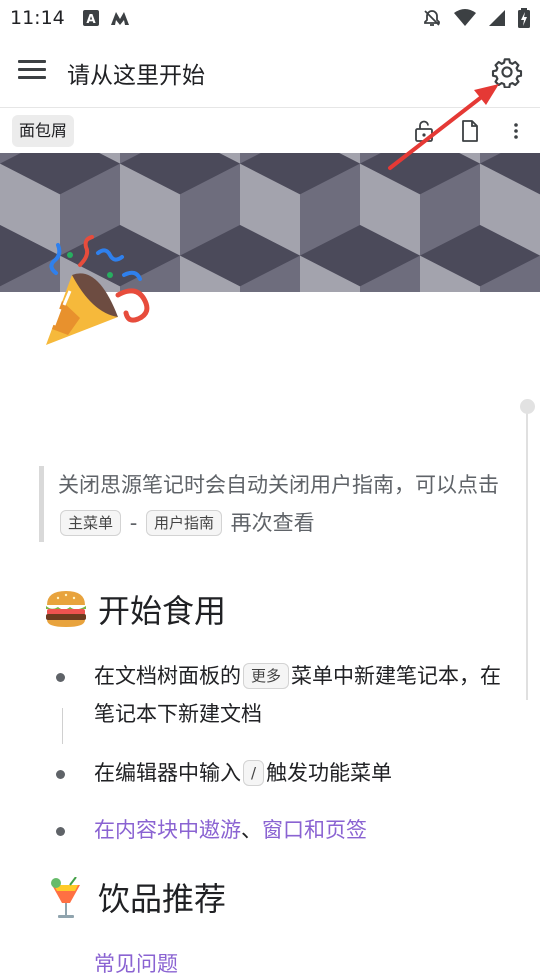  Describe the element at coordinates (266, 676) in the screenshot. I see `kbd-more: 更多` at that location.